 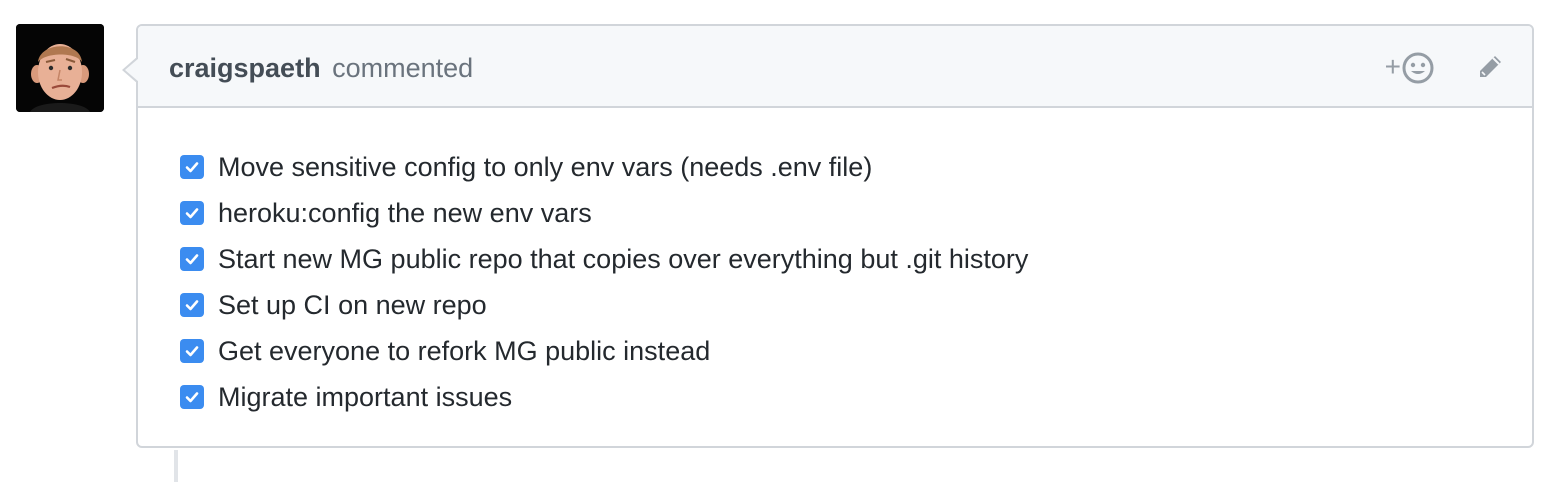 What do you see at coordinates (1392, 66) in the screenshot?
I see `plus-icon: +` at bounding box center [1392, 66].